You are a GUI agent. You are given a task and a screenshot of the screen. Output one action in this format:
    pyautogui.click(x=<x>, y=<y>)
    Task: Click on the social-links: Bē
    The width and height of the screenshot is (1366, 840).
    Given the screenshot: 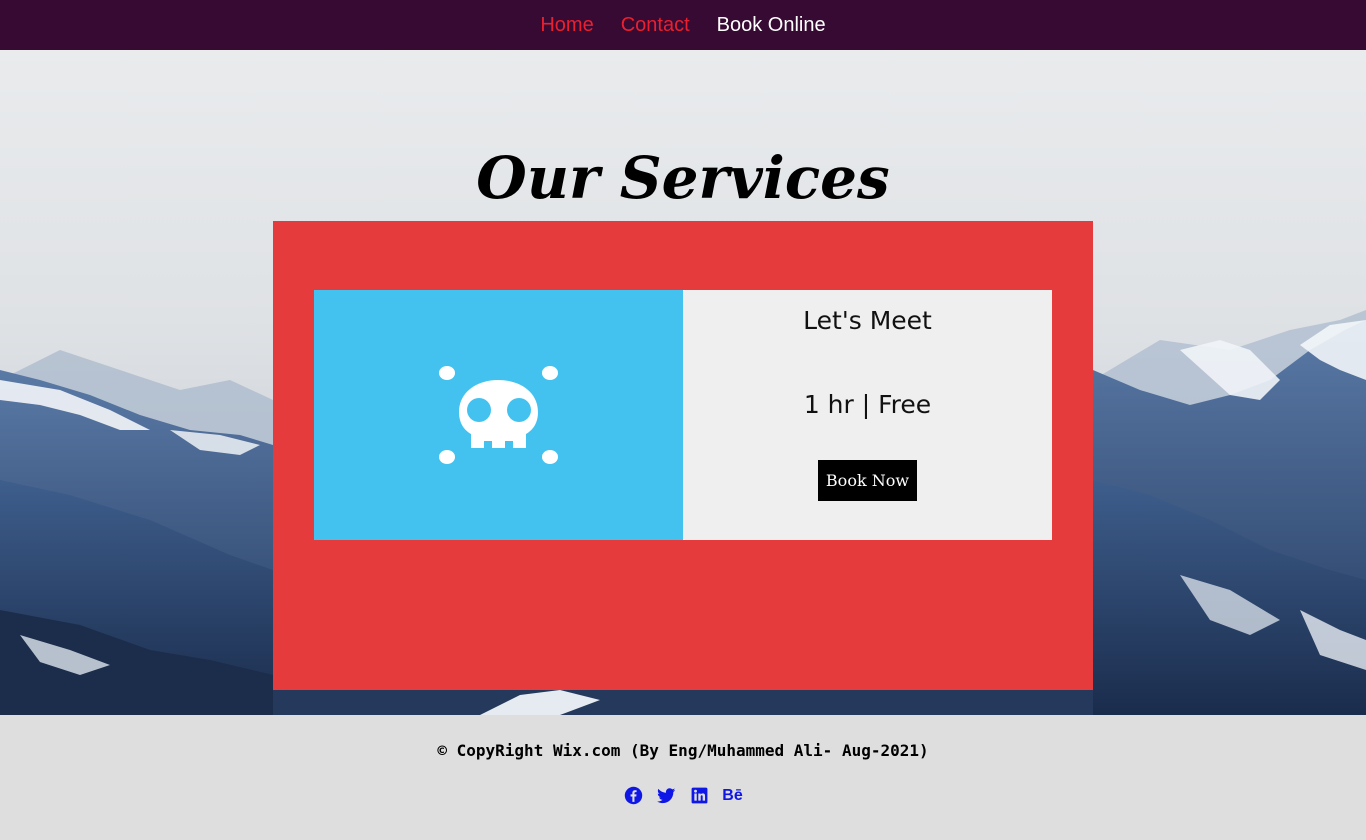 What is the action you would take?
    pyautogui.click(x=683, y=795)
    